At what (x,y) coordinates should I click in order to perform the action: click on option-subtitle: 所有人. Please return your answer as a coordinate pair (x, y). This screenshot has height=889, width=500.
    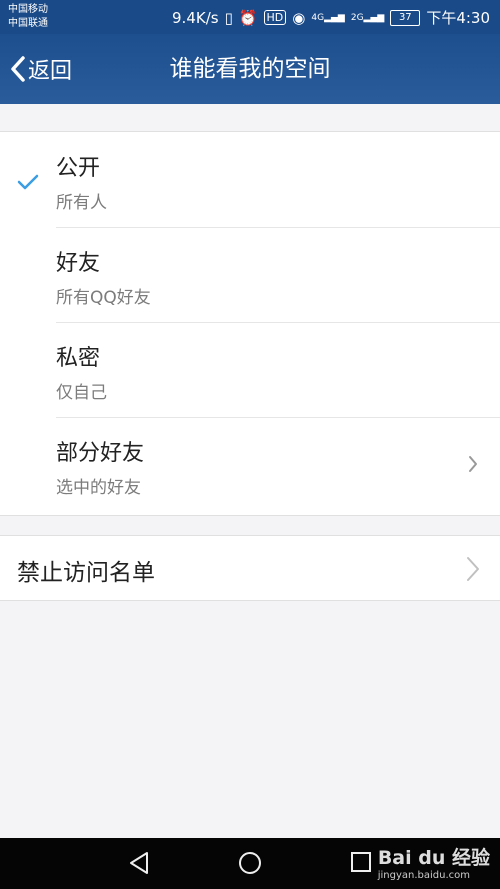
    Looking at the image, I should click on (81, 203).